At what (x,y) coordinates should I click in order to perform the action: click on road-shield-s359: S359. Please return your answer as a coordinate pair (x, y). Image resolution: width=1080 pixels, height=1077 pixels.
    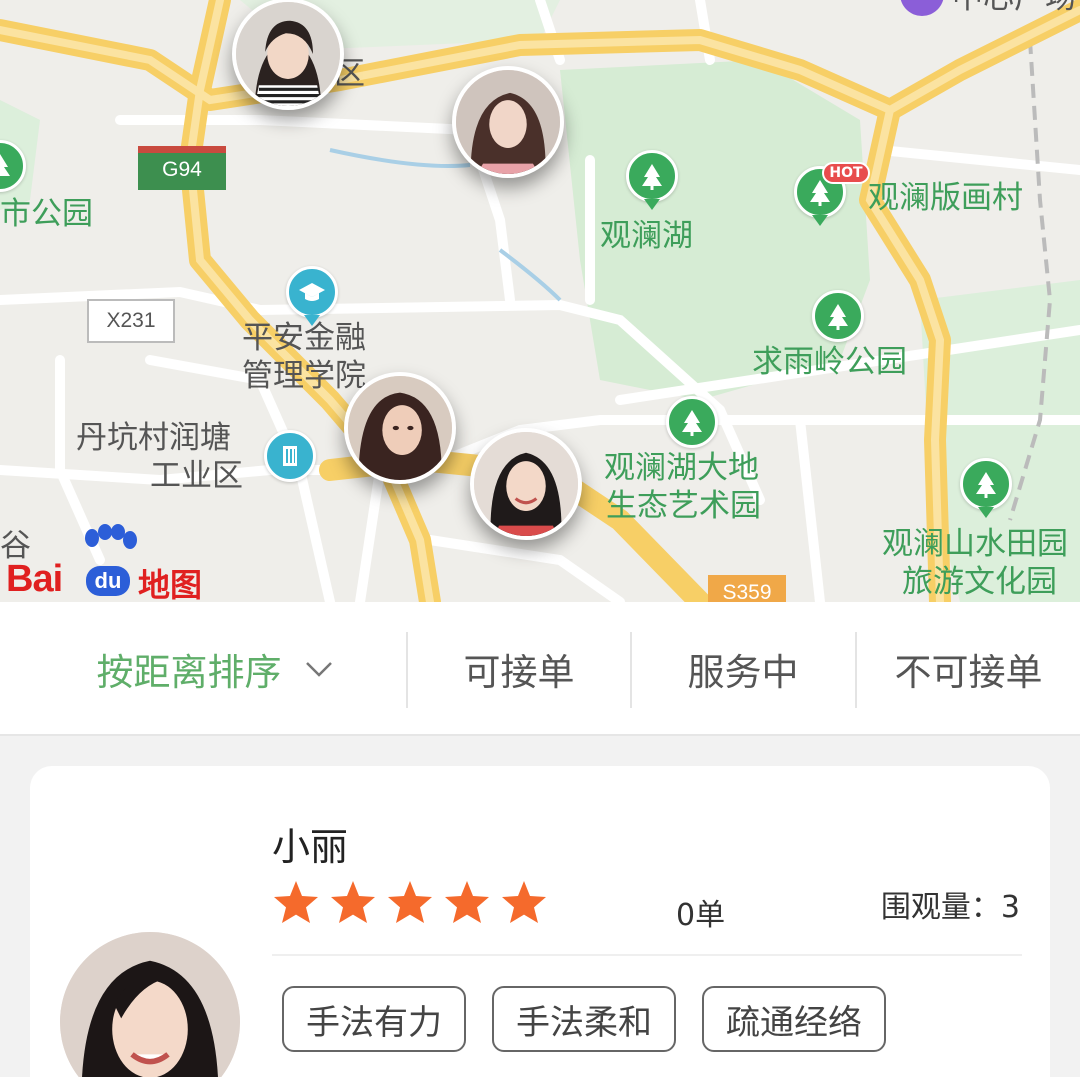
    Looking at the image, I should click on (747, 588).